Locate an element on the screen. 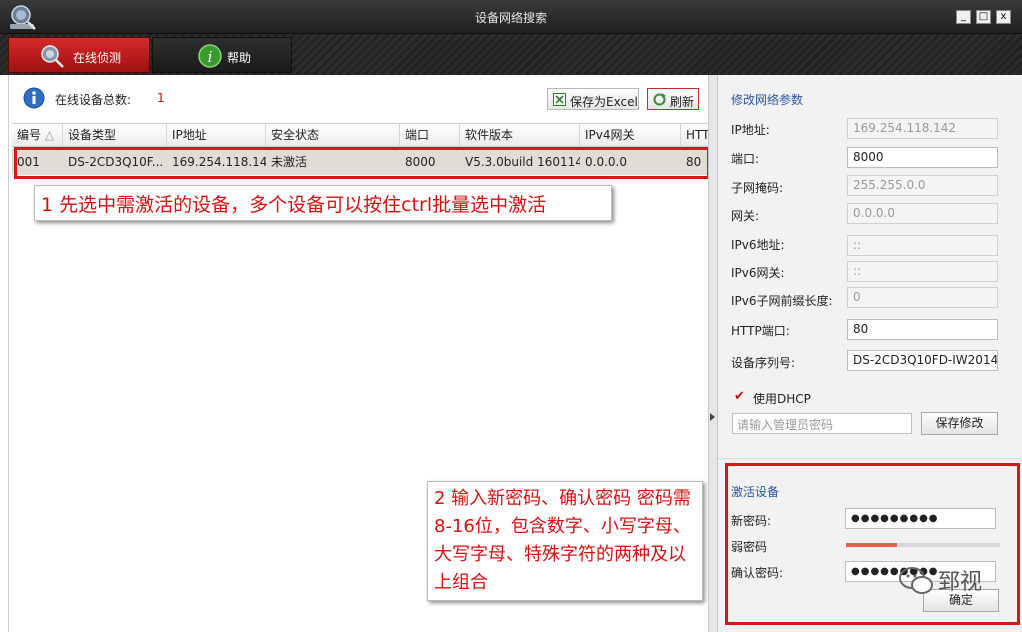  field-label: 端口: is located at coordinates (745, 159).